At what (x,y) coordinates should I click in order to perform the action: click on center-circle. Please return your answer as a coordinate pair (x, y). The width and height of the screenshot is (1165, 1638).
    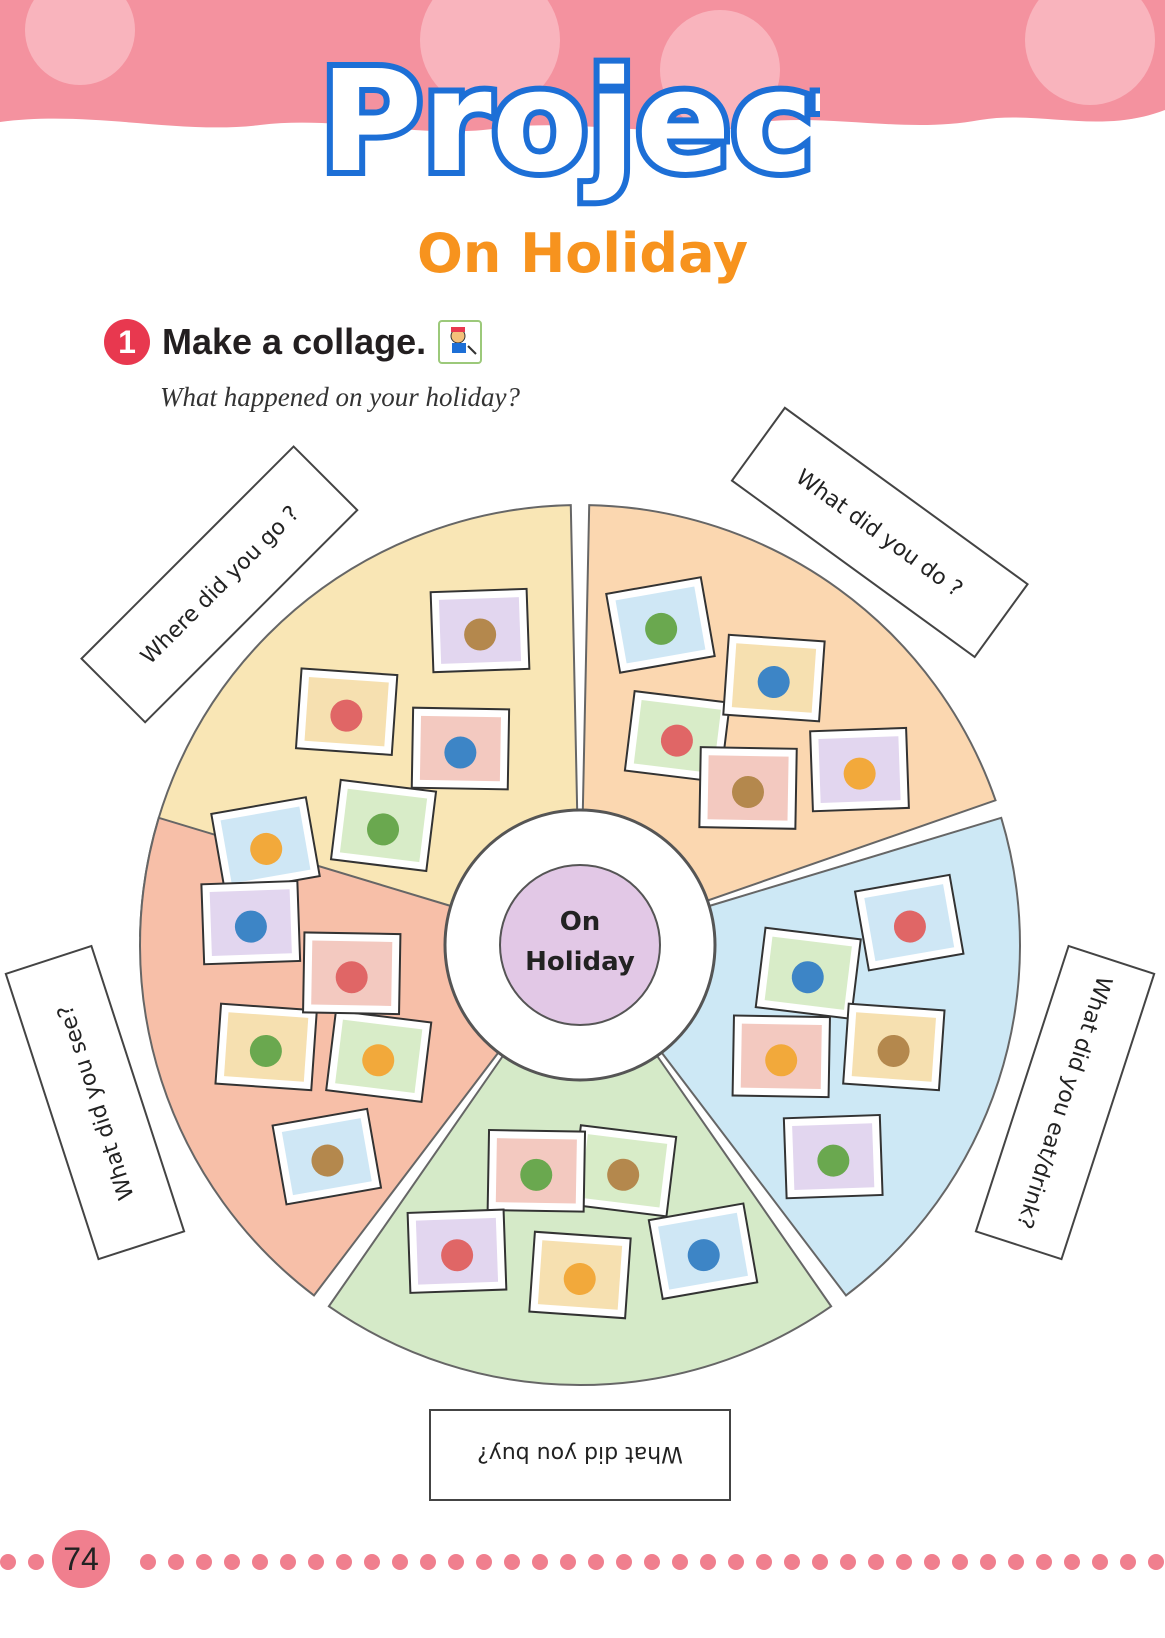
    Looking at the image, I should click on (580, 945).